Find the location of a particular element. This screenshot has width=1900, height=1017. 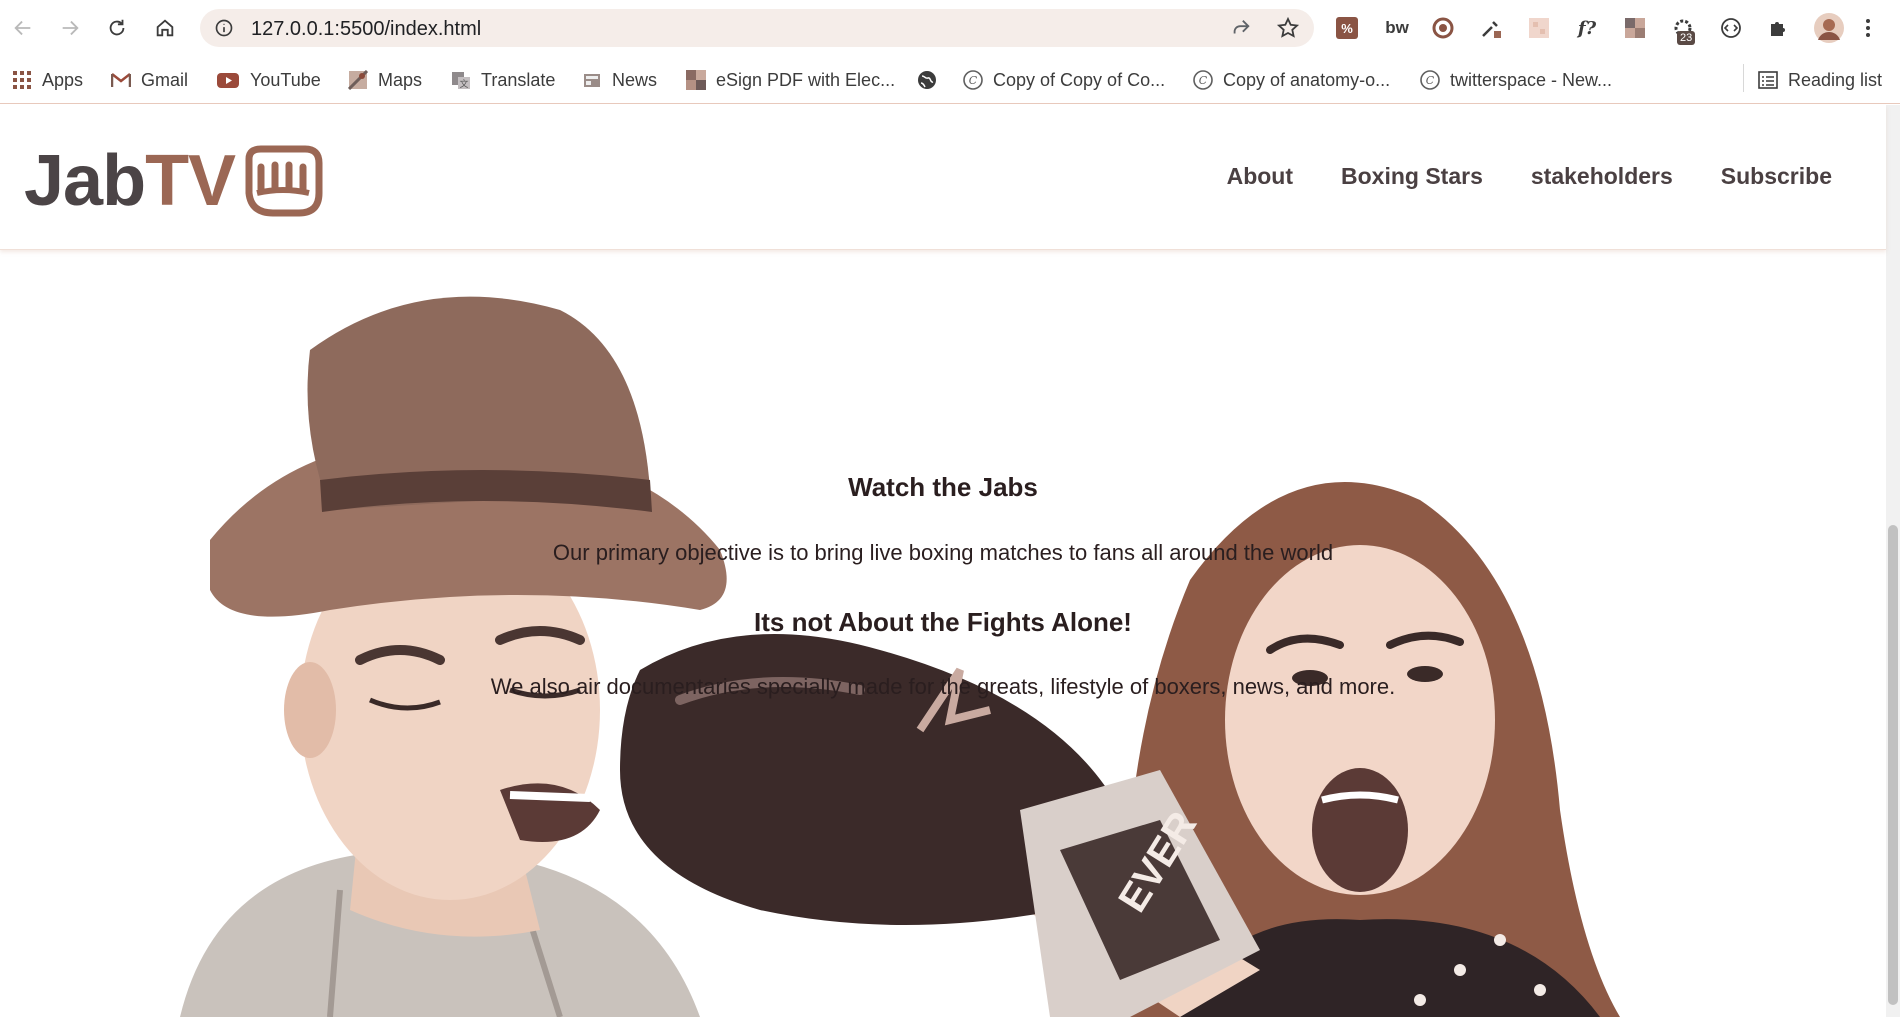

reload-button is located at coordinates (117, 28).